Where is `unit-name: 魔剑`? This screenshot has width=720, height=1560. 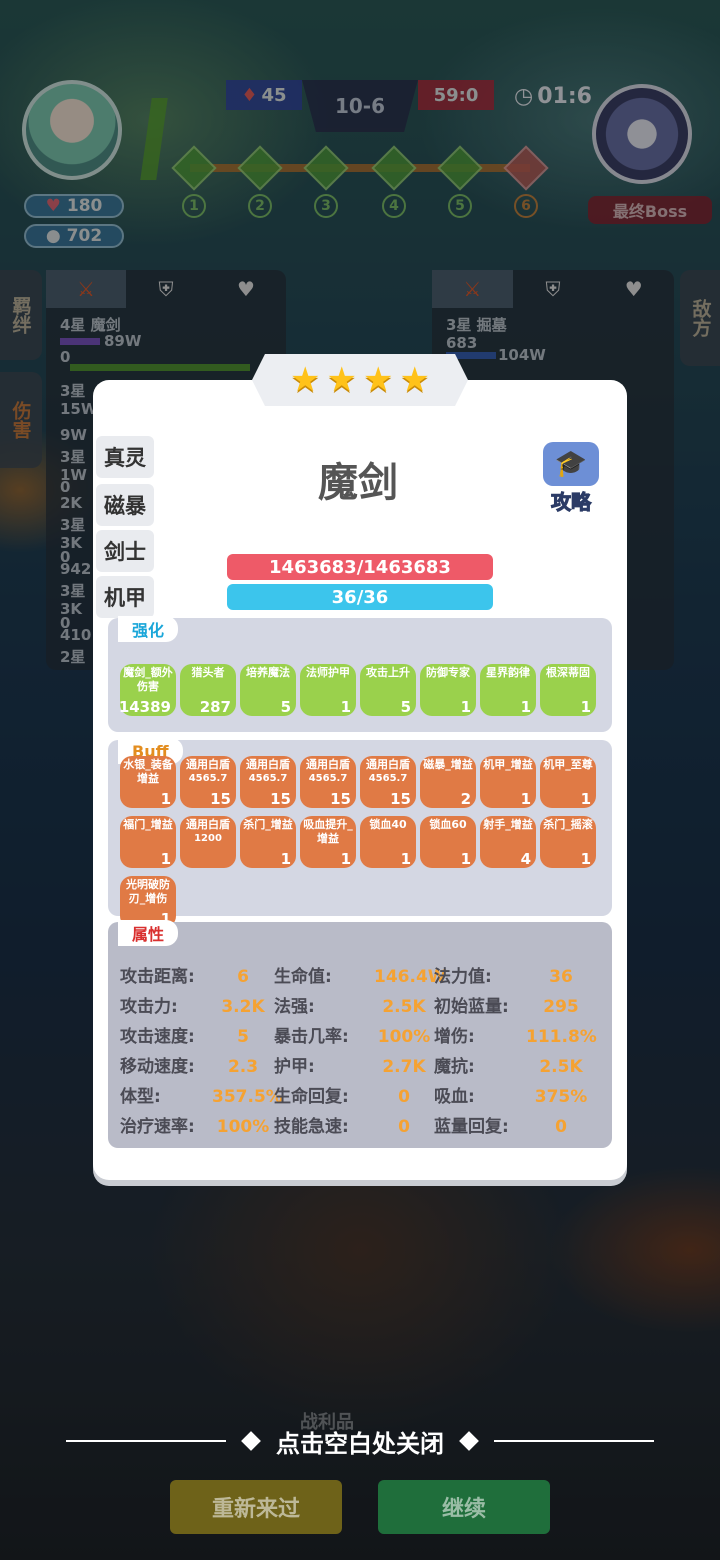
unit-name: 魔剑 is located at coordinates (358, 483).